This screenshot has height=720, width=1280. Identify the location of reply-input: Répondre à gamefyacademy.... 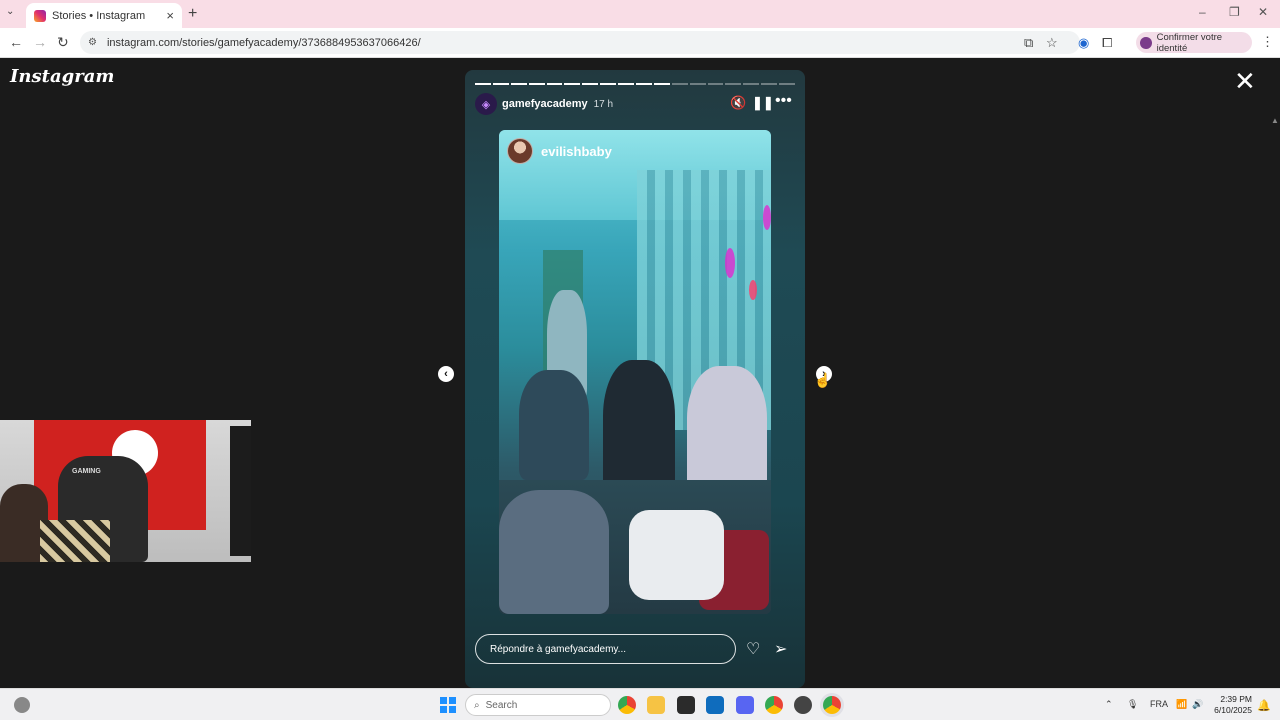
(605, 649).